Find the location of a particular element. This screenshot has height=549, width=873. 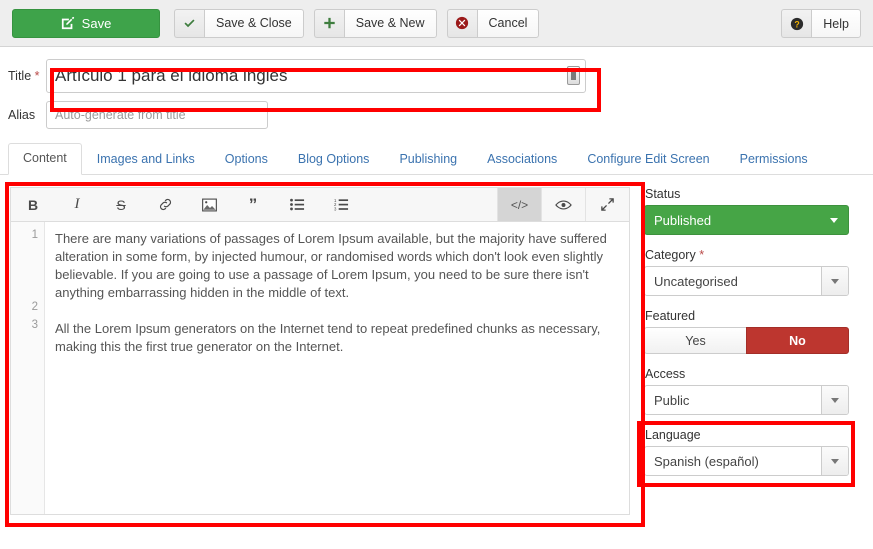

language-label: Language is located at coordinates (673, 435).